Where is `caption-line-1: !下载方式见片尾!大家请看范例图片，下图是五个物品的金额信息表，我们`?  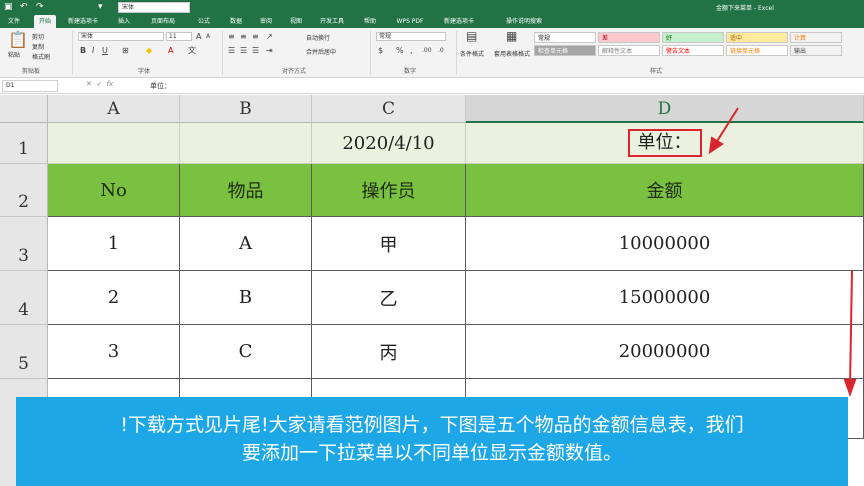 caption-line-1: !下载方式见片尾!大家请看范例图片，下图是五个物品的金额信息表，我们 is located at coordinates (432, 425).